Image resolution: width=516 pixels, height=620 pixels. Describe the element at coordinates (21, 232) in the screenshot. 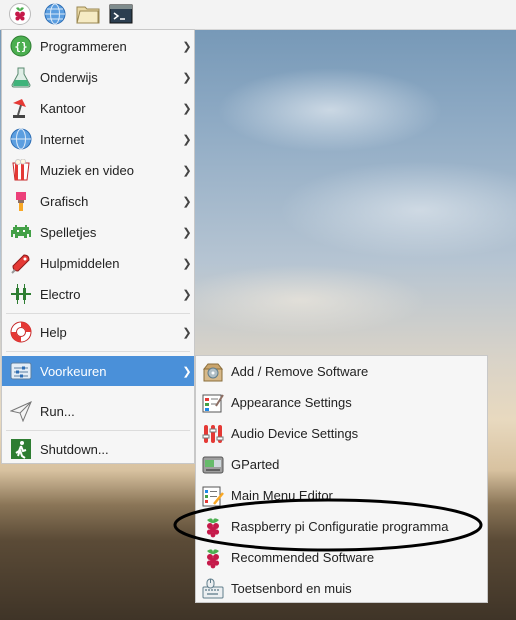

I see `games-icon` at that location.